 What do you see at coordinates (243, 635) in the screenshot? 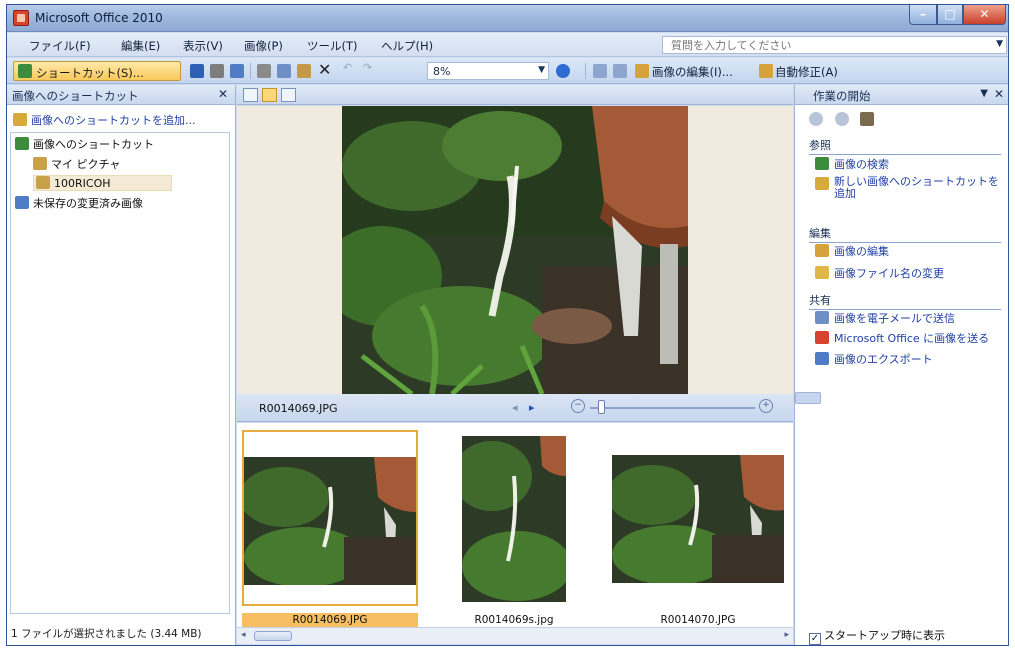
I see `scroll-left-icon: ◂` at bounding box center [243, 635].